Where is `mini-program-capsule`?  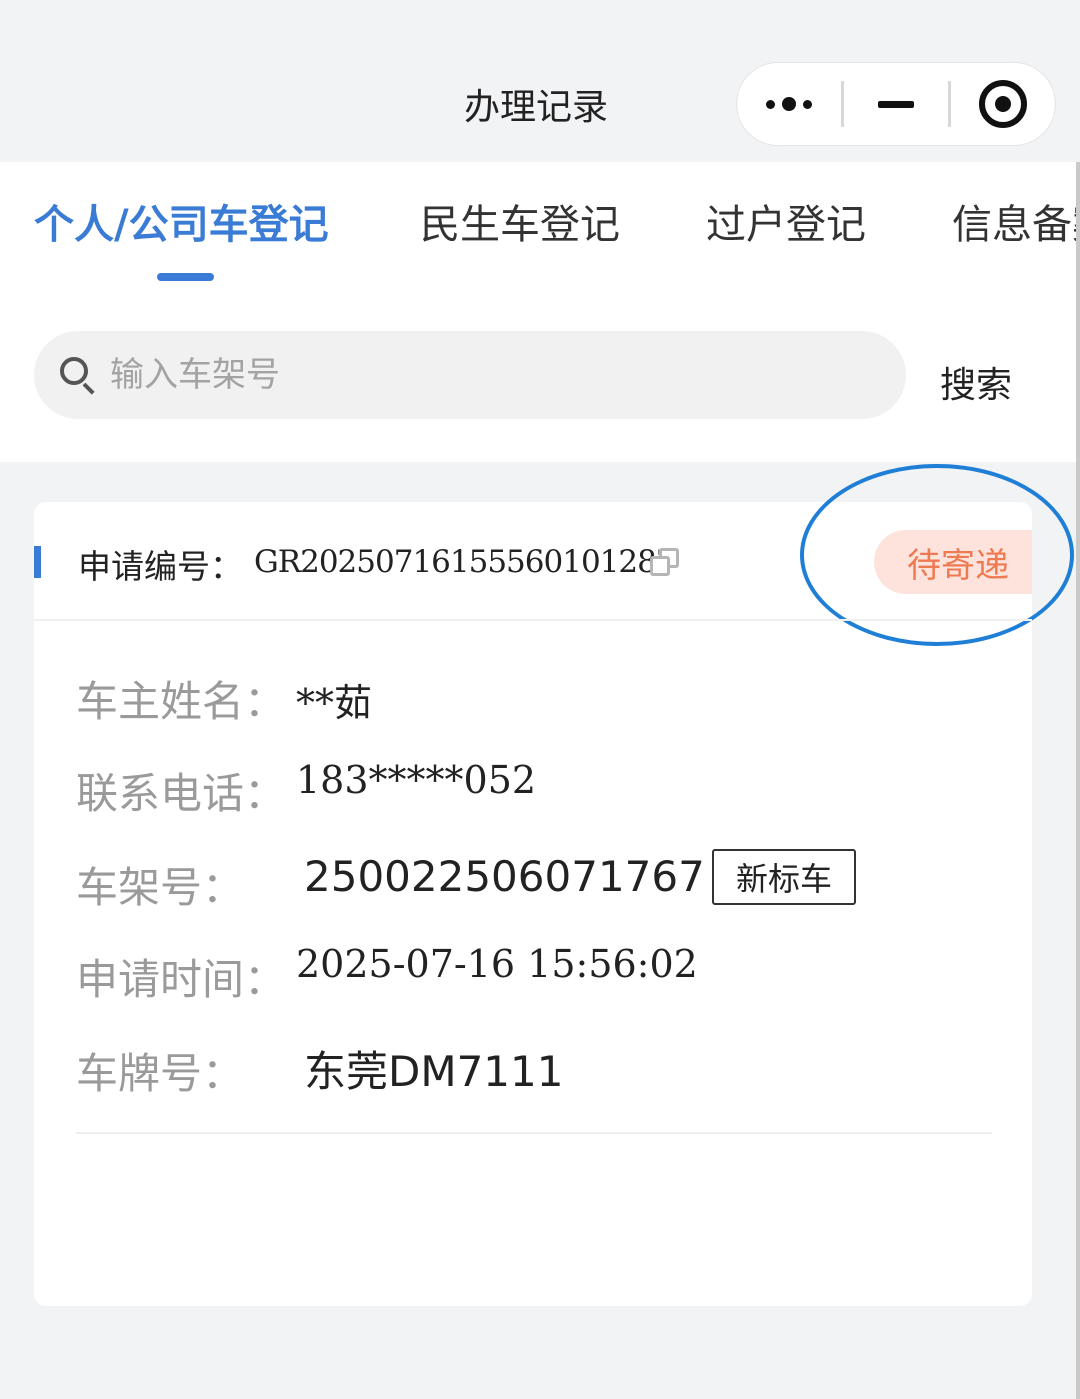
mini-program-capsule is located at coordinates (896, 104).